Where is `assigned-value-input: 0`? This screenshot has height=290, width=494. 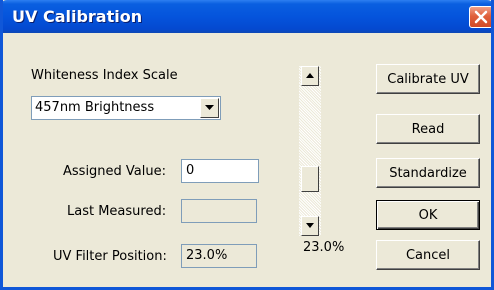
assigned-value-input: 0 is located at coordinates (220, 171).